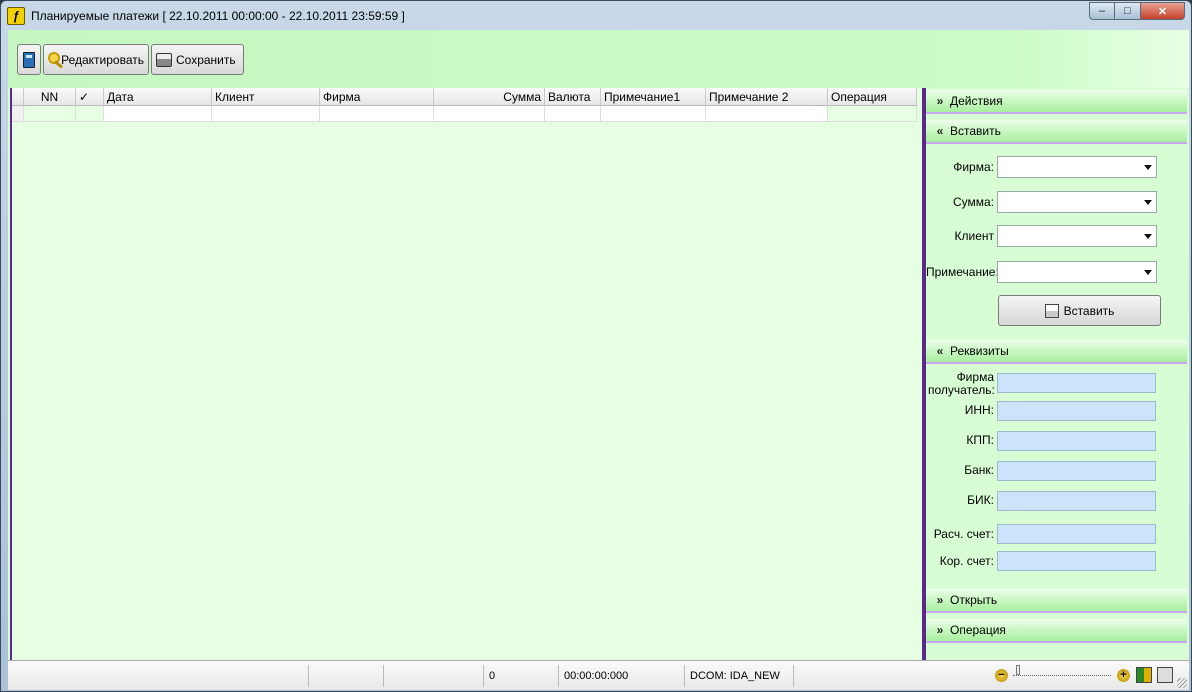 The image size is (1192, 692). I want to click on corr-account-label: Кор. счет:, so click(966, 561).